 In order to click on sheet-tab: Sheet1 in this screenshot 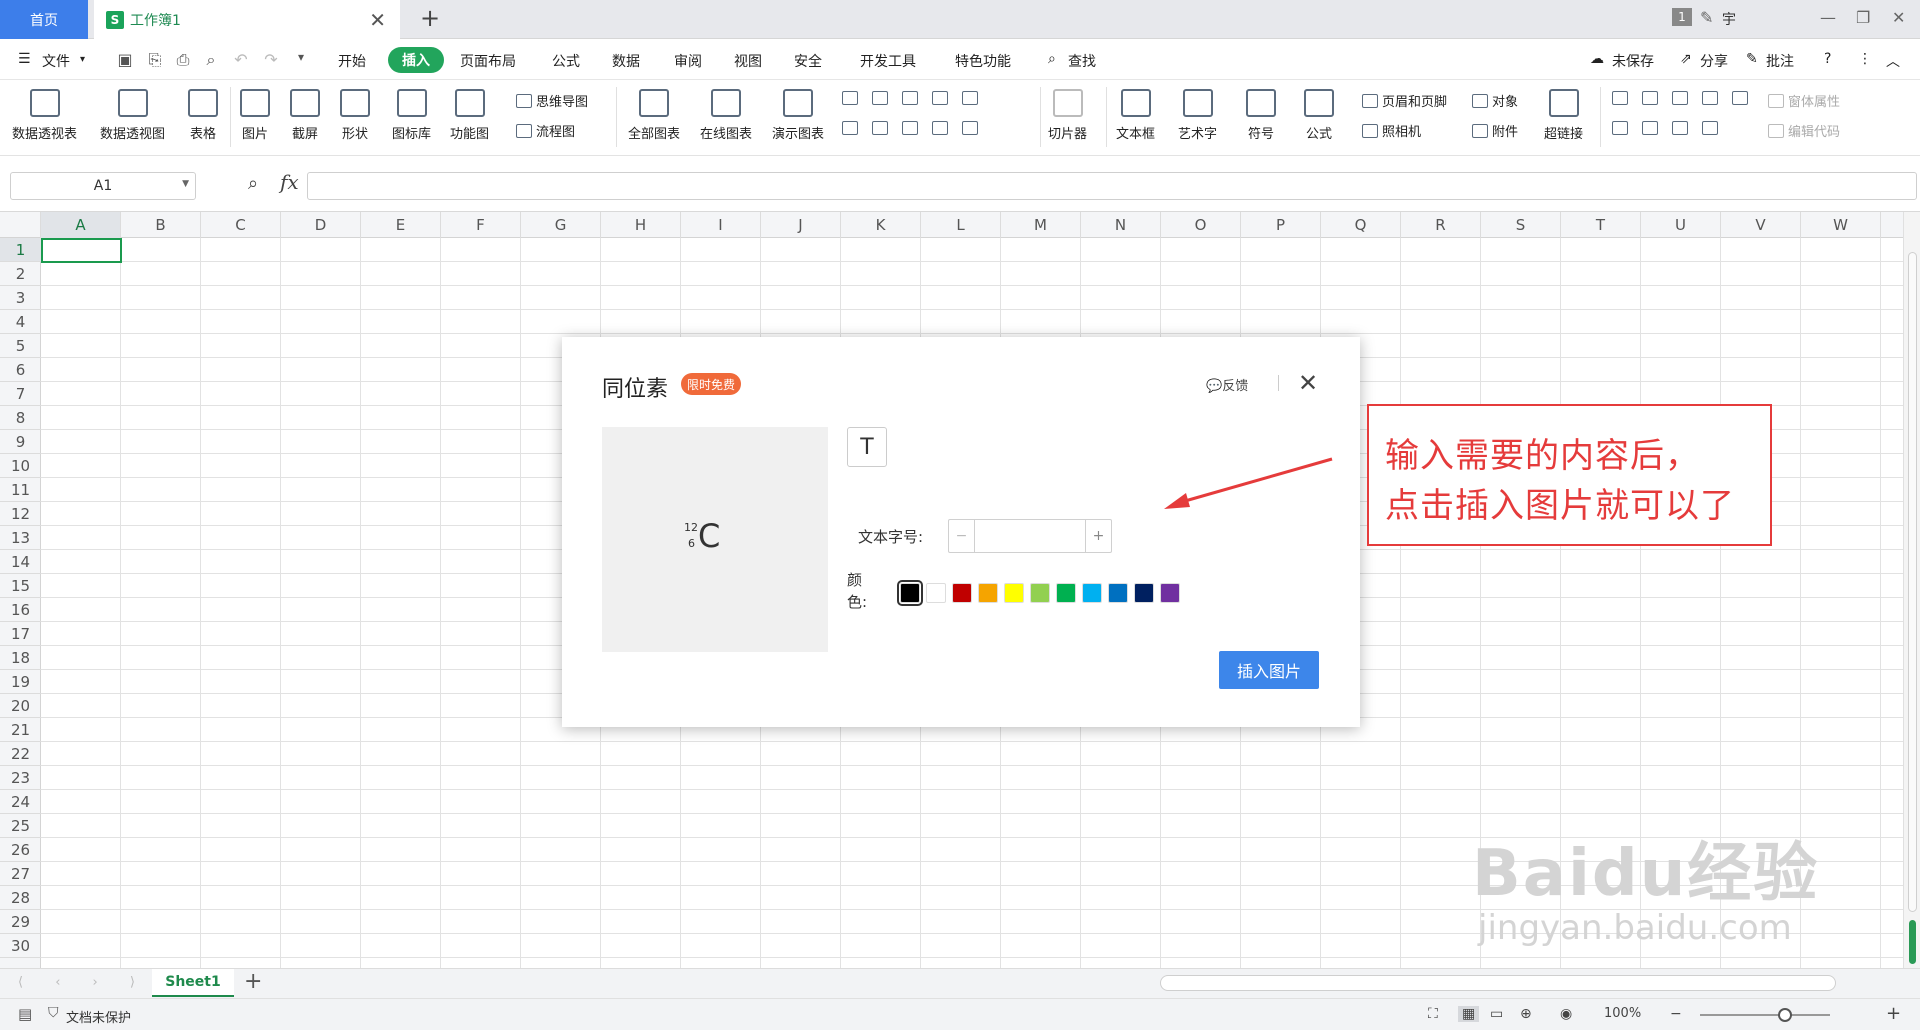, I will do `click(193, 983)`.